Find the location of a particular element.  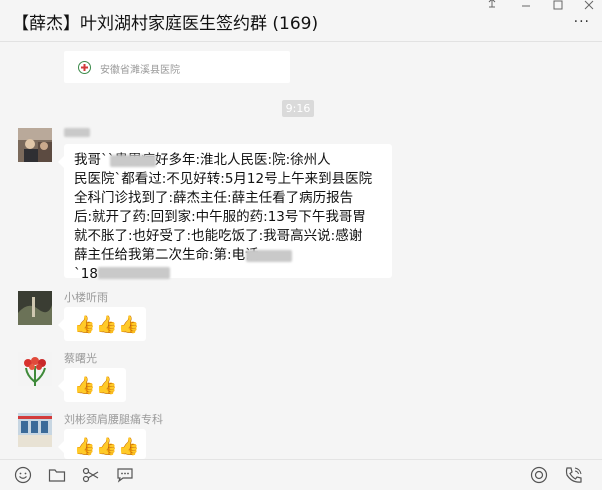

chat-title: 【薛杰】叶刘湖村家庭医生签约群 (169) is located at coordinates (165, 24).